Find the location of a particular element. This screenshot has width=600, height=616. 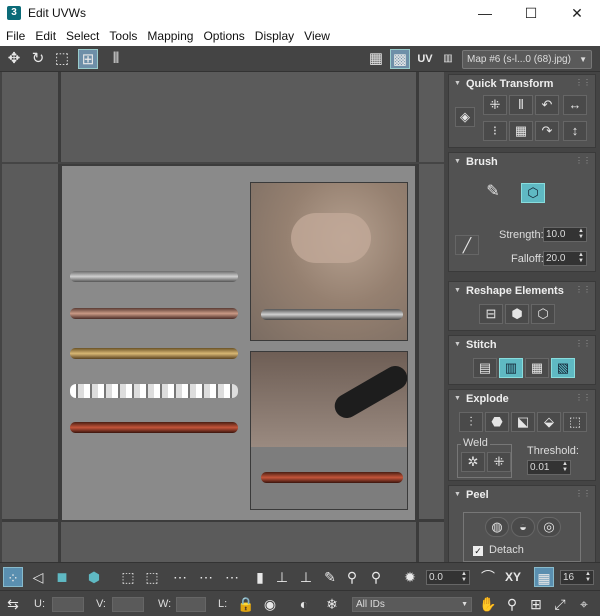

move-icon: ✥ is located at coordinates (14, 59).